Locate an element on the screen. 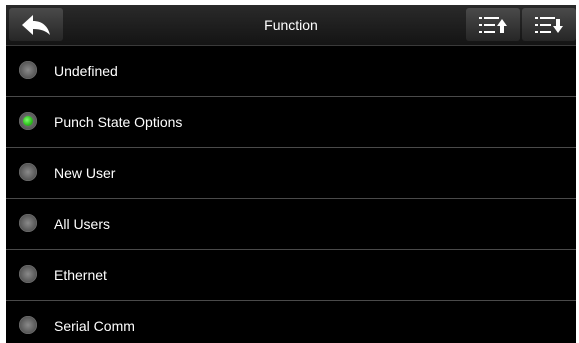 This screenshot has width=579, height=343. option-label: Undefined is located at coordinates (86, 71).